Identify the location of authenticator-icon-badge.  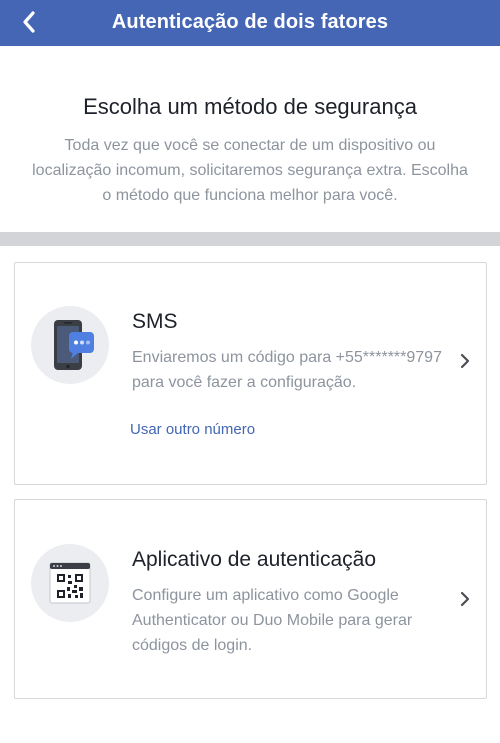
(70, 583).